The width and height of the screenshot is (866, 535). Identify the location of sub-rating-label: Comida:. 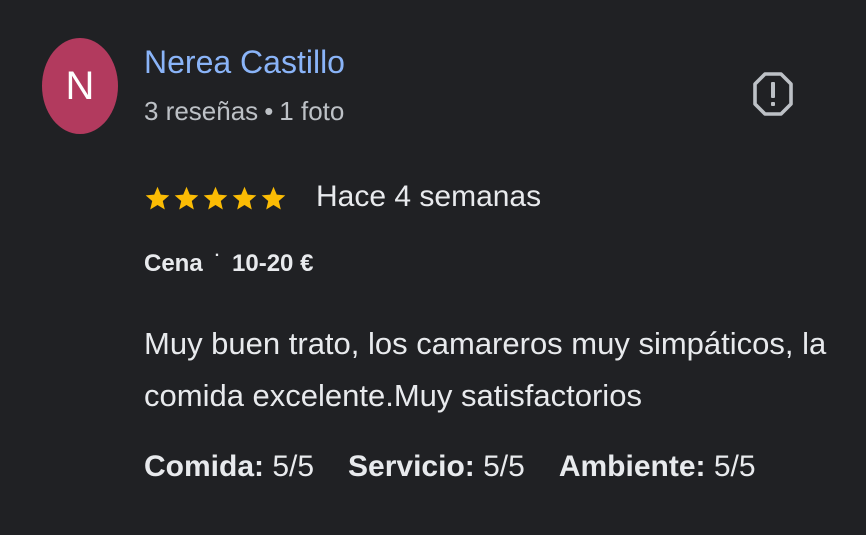
(204, 466).